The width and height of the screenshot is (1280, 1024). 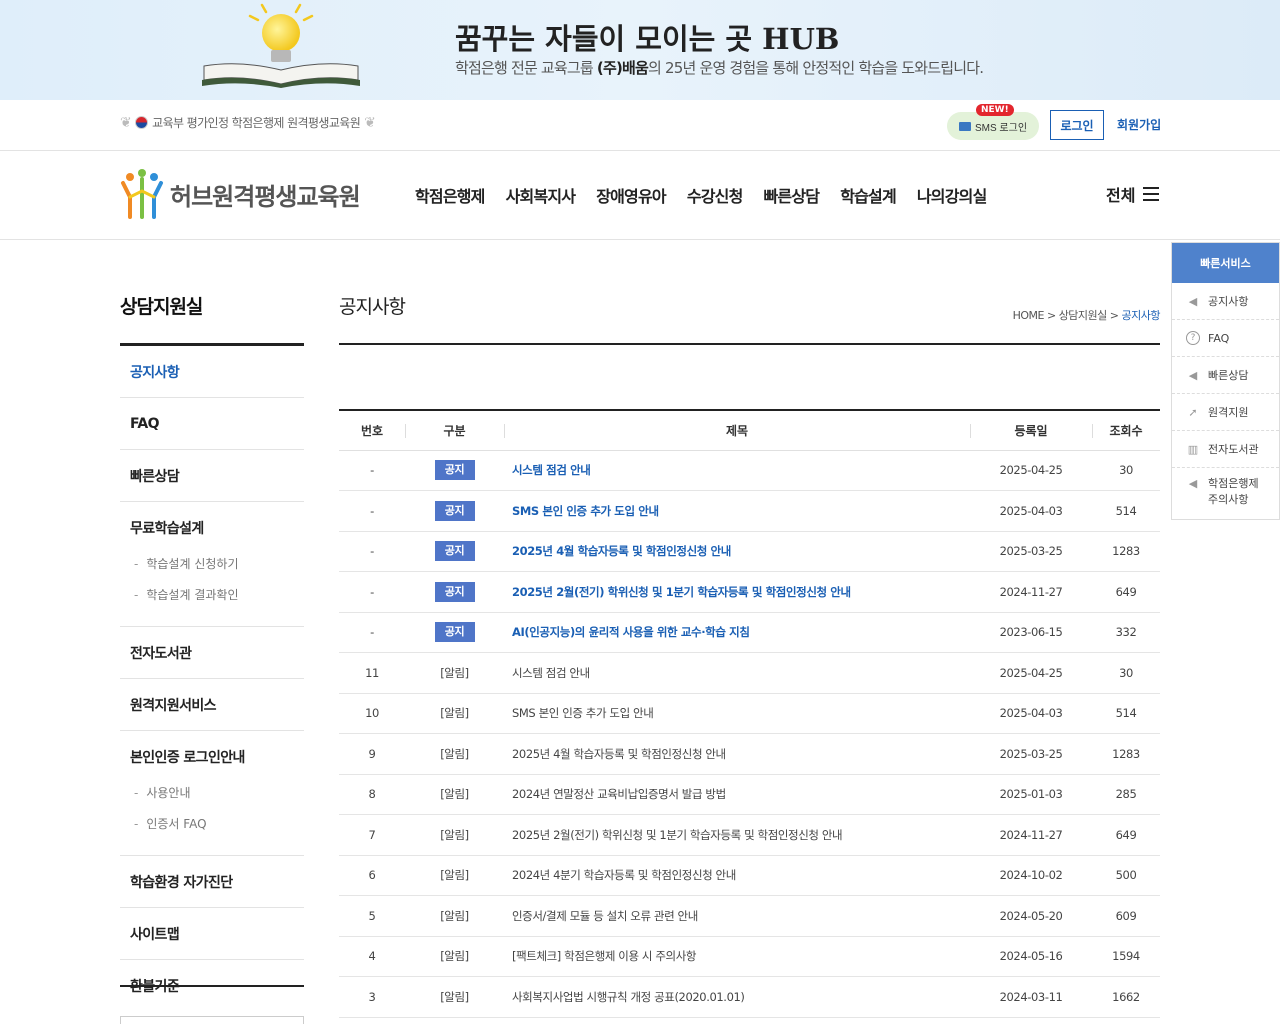 What do you see at coordinates (212, 424) in the screenshot?
I see `lnb-item-faq: FAQ` at bounding box center [212, 424].